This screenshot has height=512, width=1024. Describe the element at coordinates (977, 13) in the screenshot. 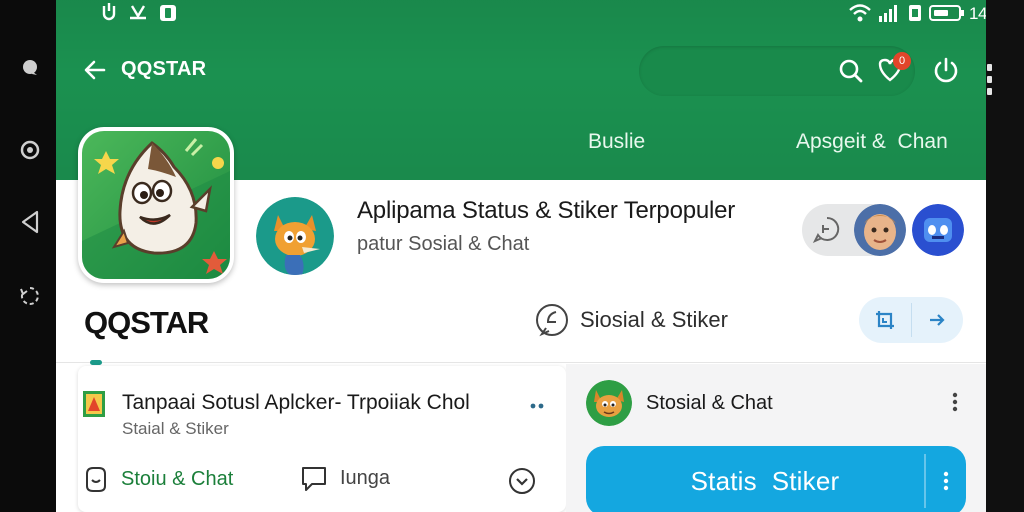

I see `status-time: 1401` at that location.